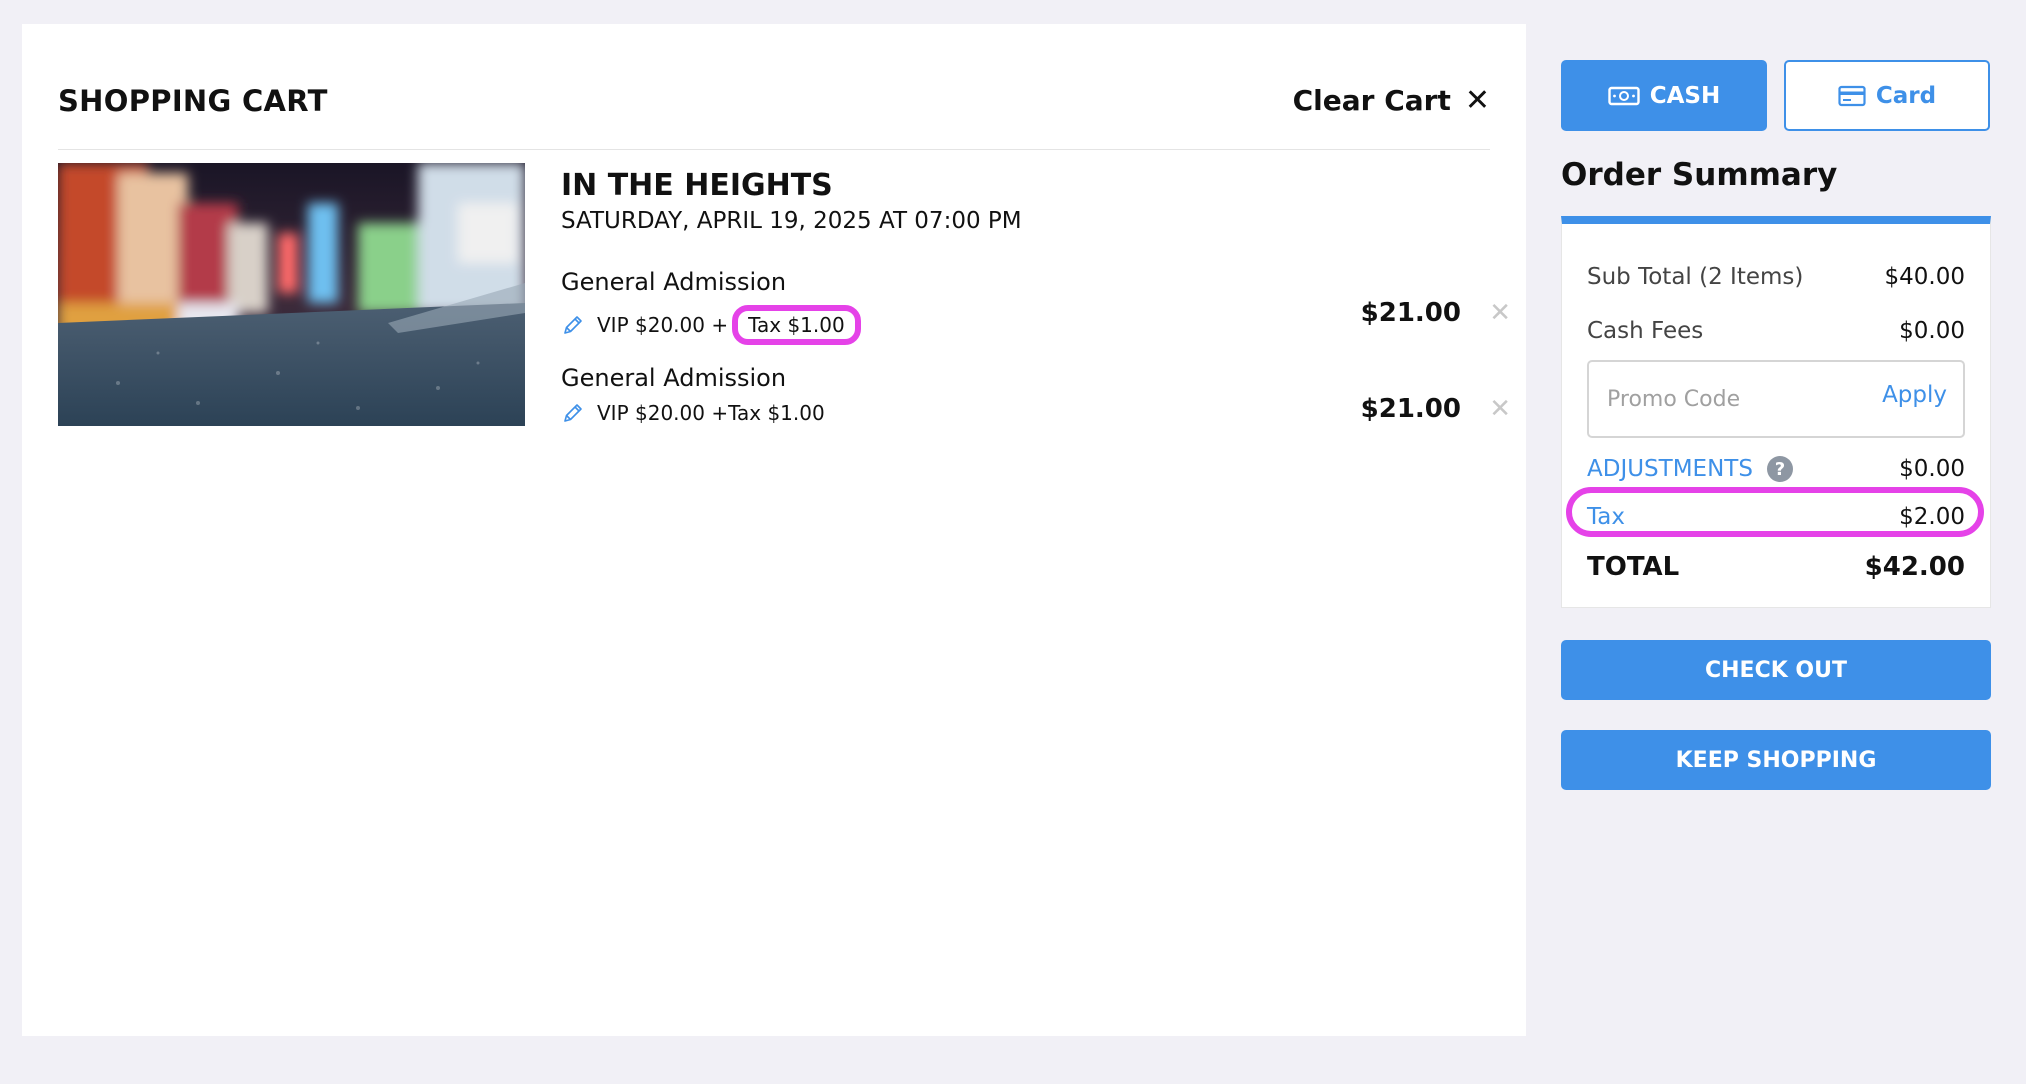 The height and width of the screenshot is (1084, 2026). Describe the element at coordinates (697, 185) in the screenshot. I see `event-title: IN THE HEIGHTS` at that location.